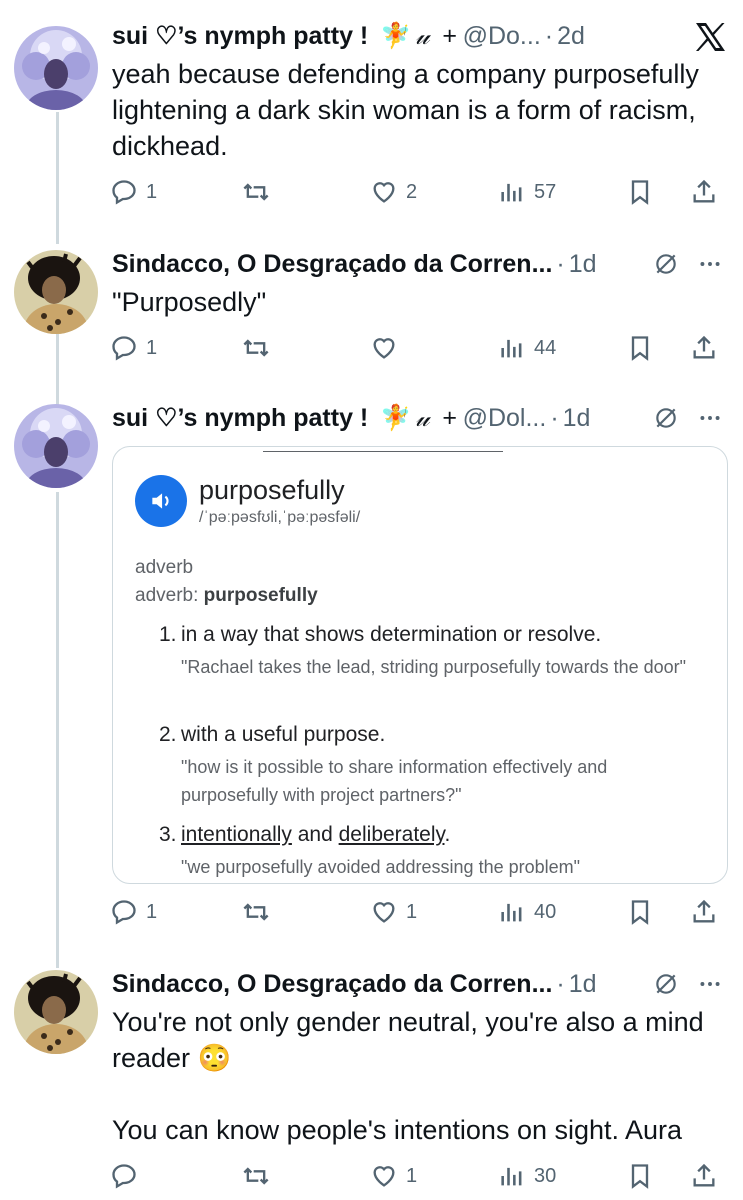  What do you see at coordinates (417, 192) in the screenshot?
I see `tweet-actions: 1 2 57` at bounding box center [417, 192].